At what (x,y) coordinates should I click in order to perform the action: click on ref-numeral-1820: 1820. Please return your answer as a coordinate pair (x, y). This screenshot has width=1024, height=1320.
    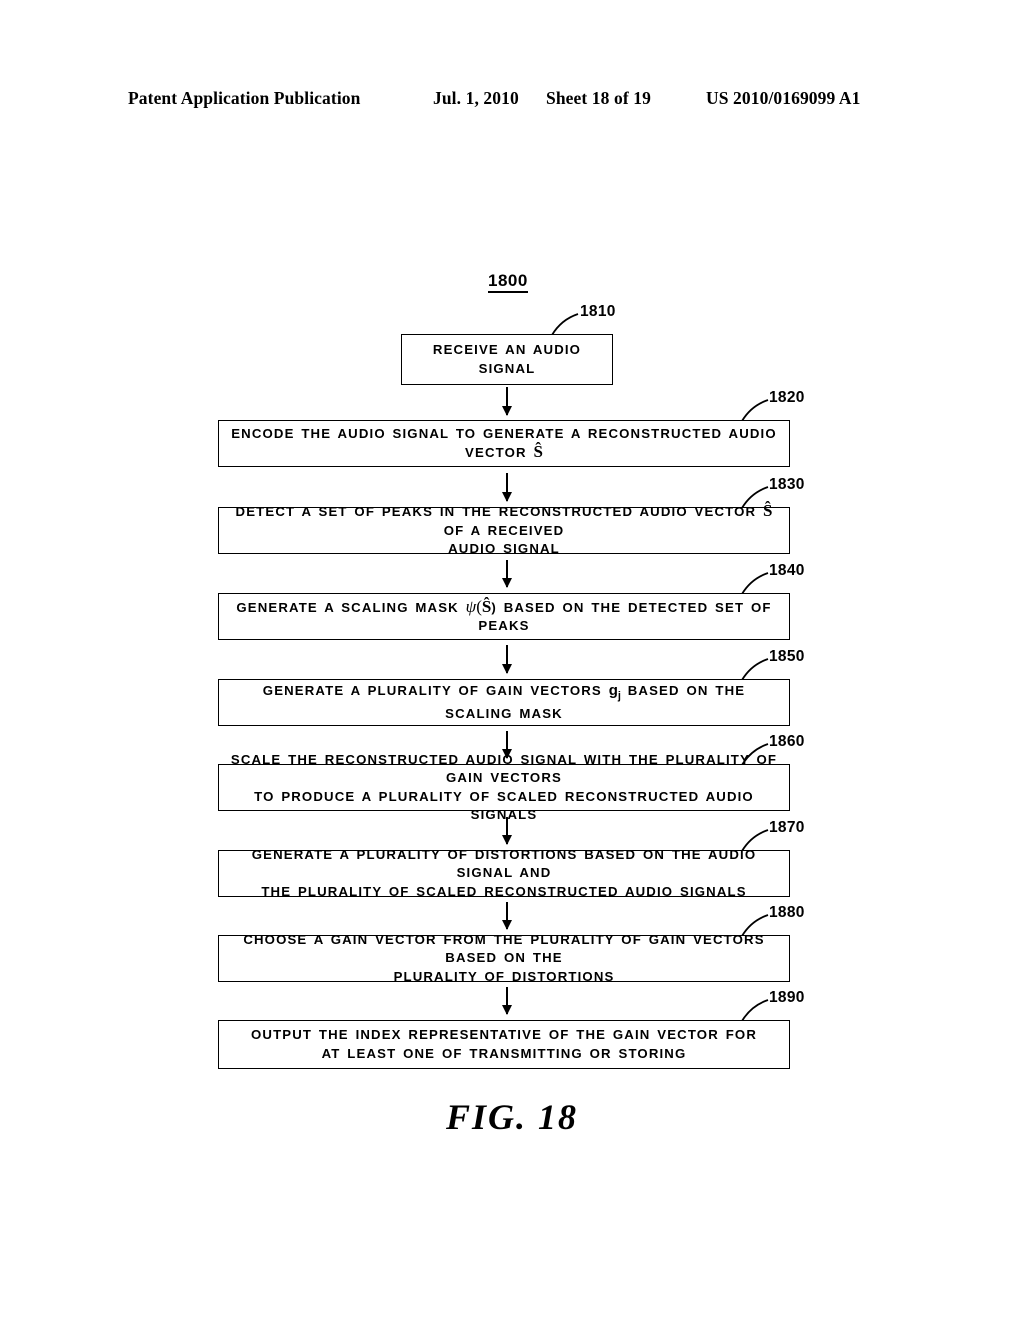
    Looking at the image, I should click on (787, 397).